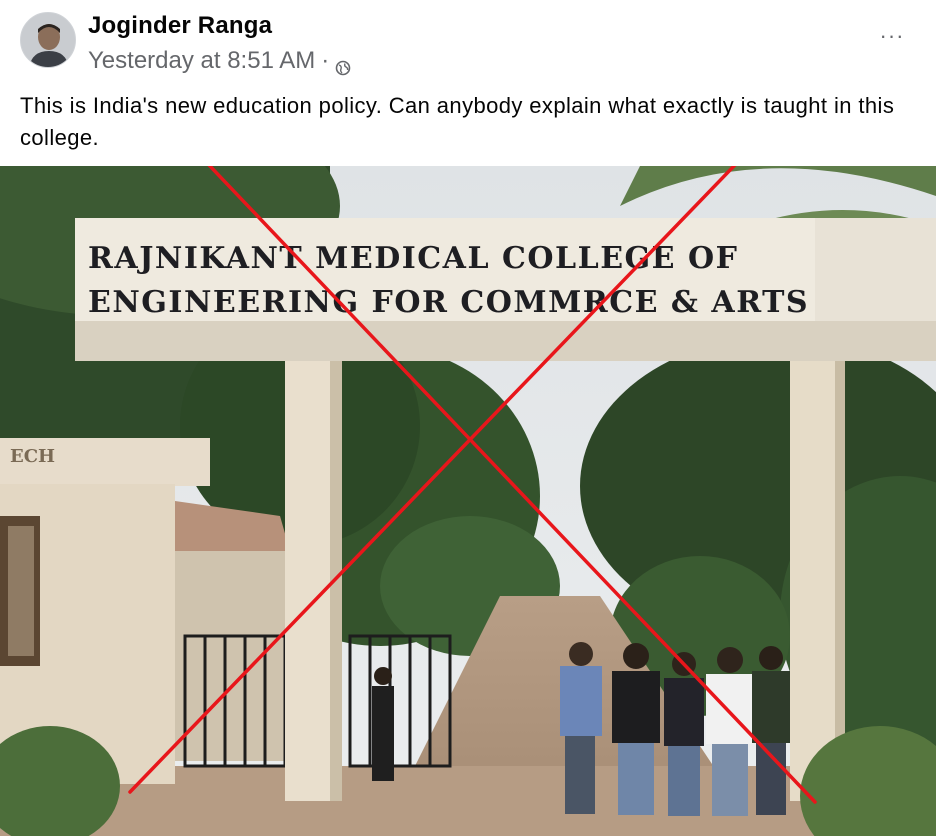 Image resolution: width=936 pixels, height=836 pixels. I want to click on post-meta: Yesterday at 8:51 AM ·, so click(219, 61).